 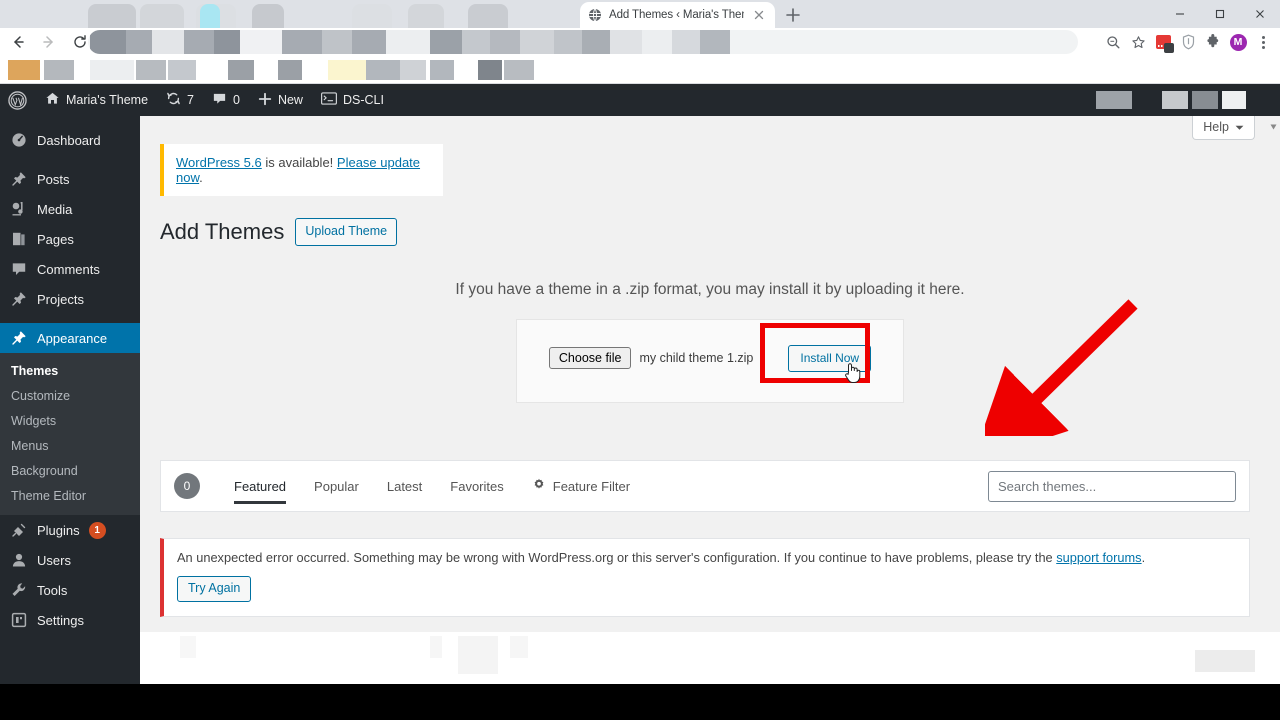 What do you see at coordinates (52, 590) in the screenshot?
I see `sidebar-item-label: Tools` at bounding box center [52, 590].